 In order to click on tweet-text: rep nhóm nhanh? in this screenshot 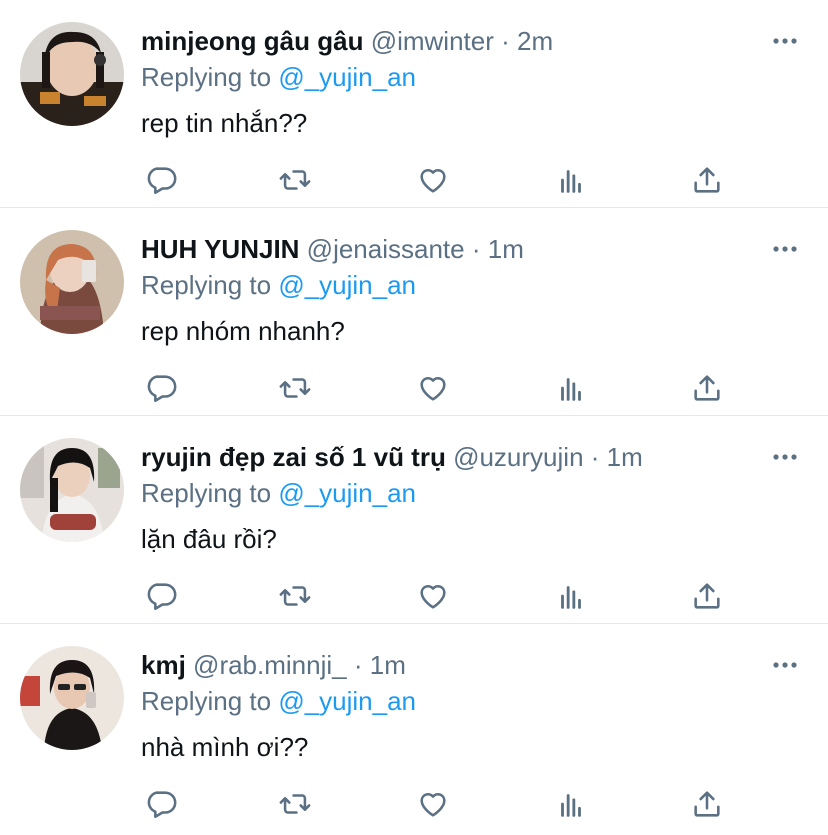, I will do `click(243, 331)`.